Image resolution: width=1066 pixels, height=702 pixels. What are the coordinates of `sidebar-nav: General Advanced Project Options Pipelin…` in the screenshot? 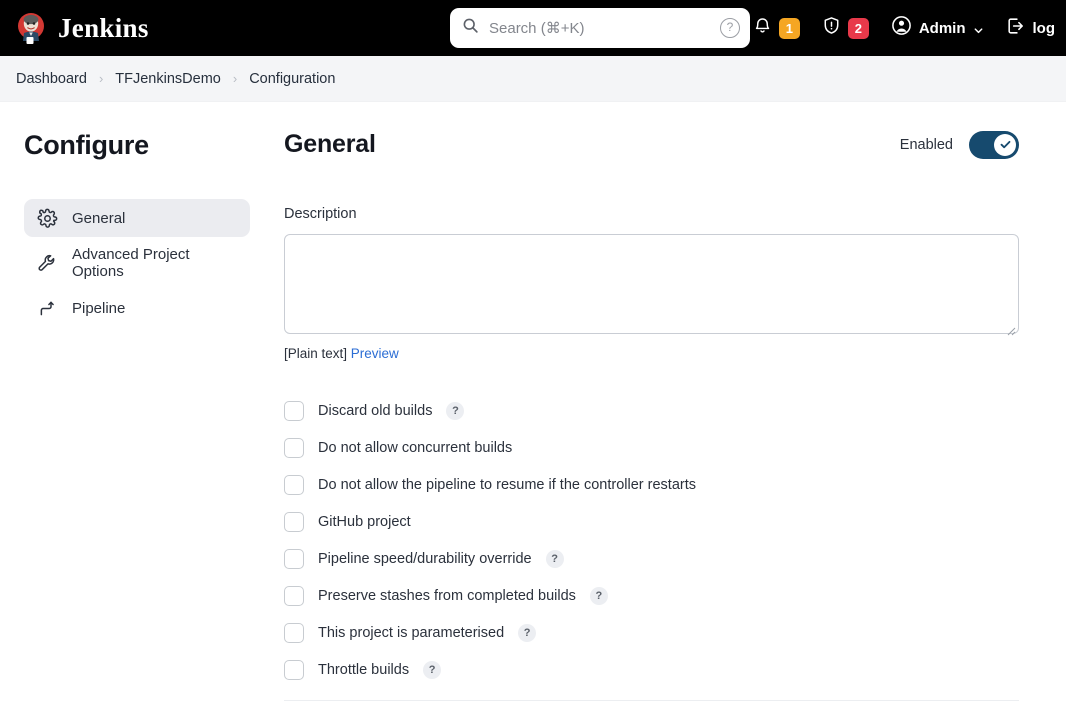 It's located at (137, 263).